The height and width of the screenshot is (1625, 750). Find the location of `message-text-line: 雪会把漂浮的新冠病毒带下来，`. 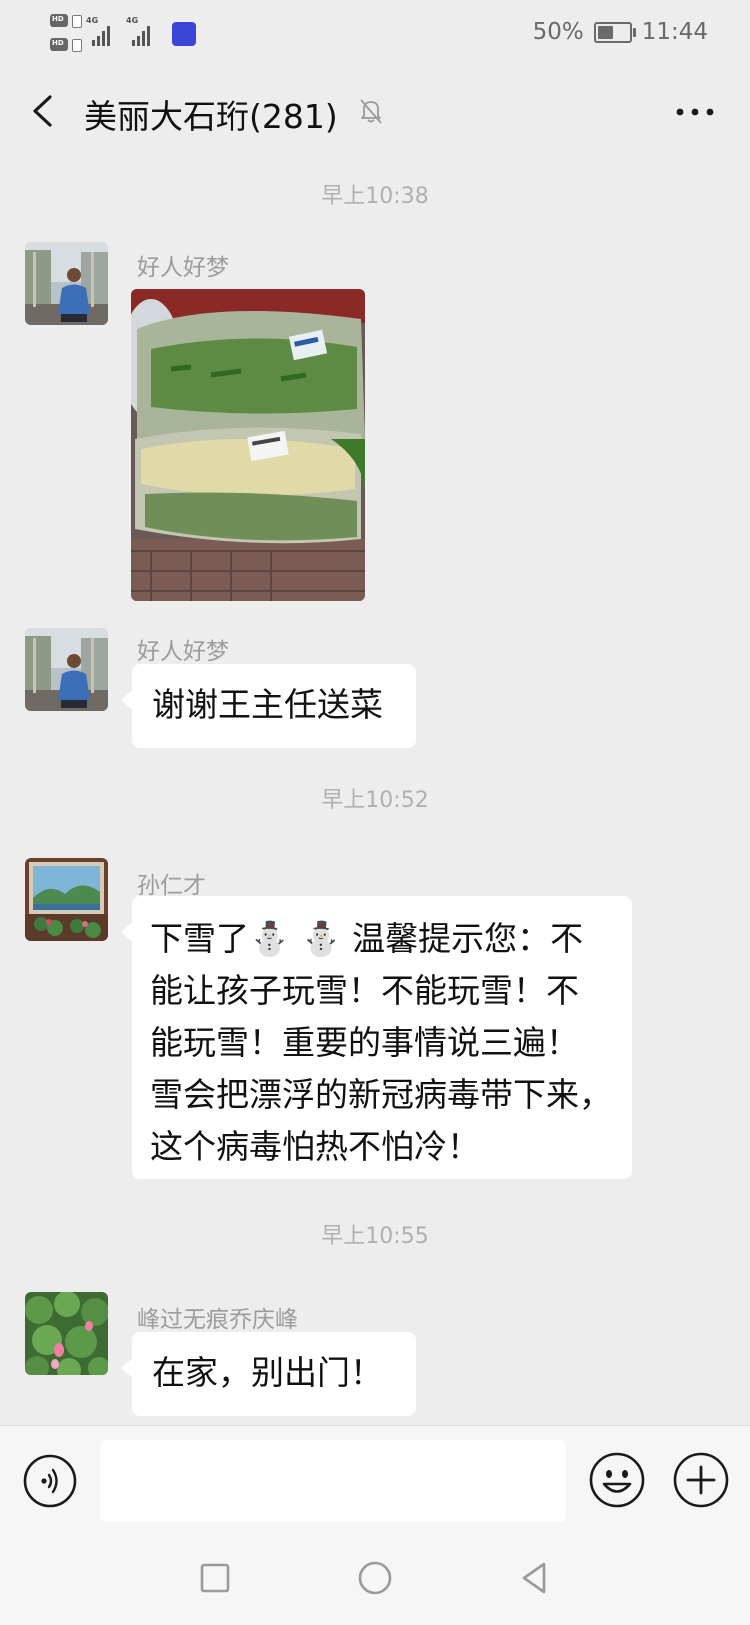

message-text-line: 雪会把漂浮的新冠病毒带下来， is located at coordinates (381, 1094).